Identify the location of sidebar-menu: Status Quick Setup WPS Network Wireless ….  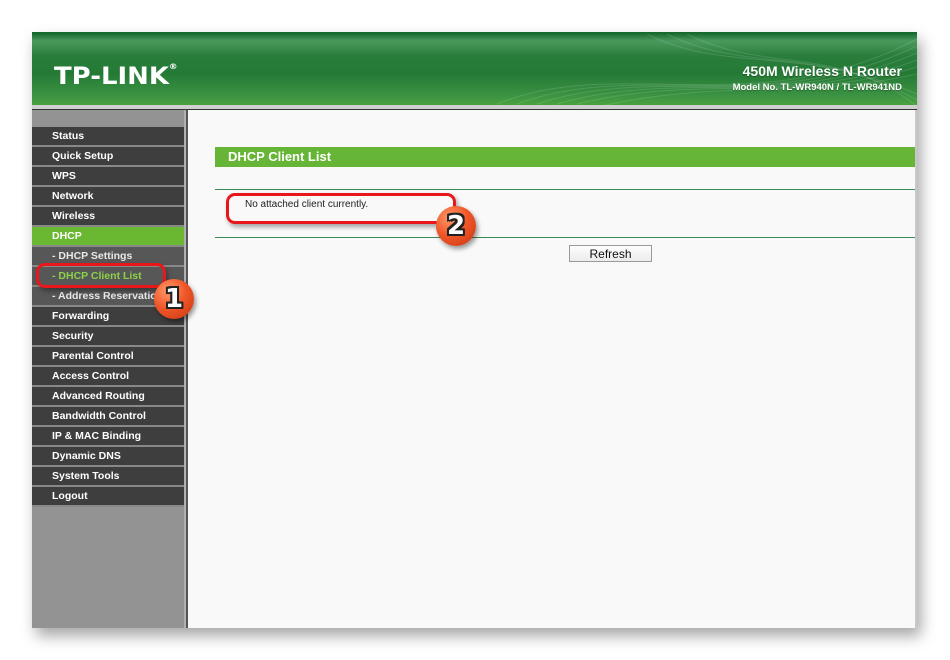
(108, 317).